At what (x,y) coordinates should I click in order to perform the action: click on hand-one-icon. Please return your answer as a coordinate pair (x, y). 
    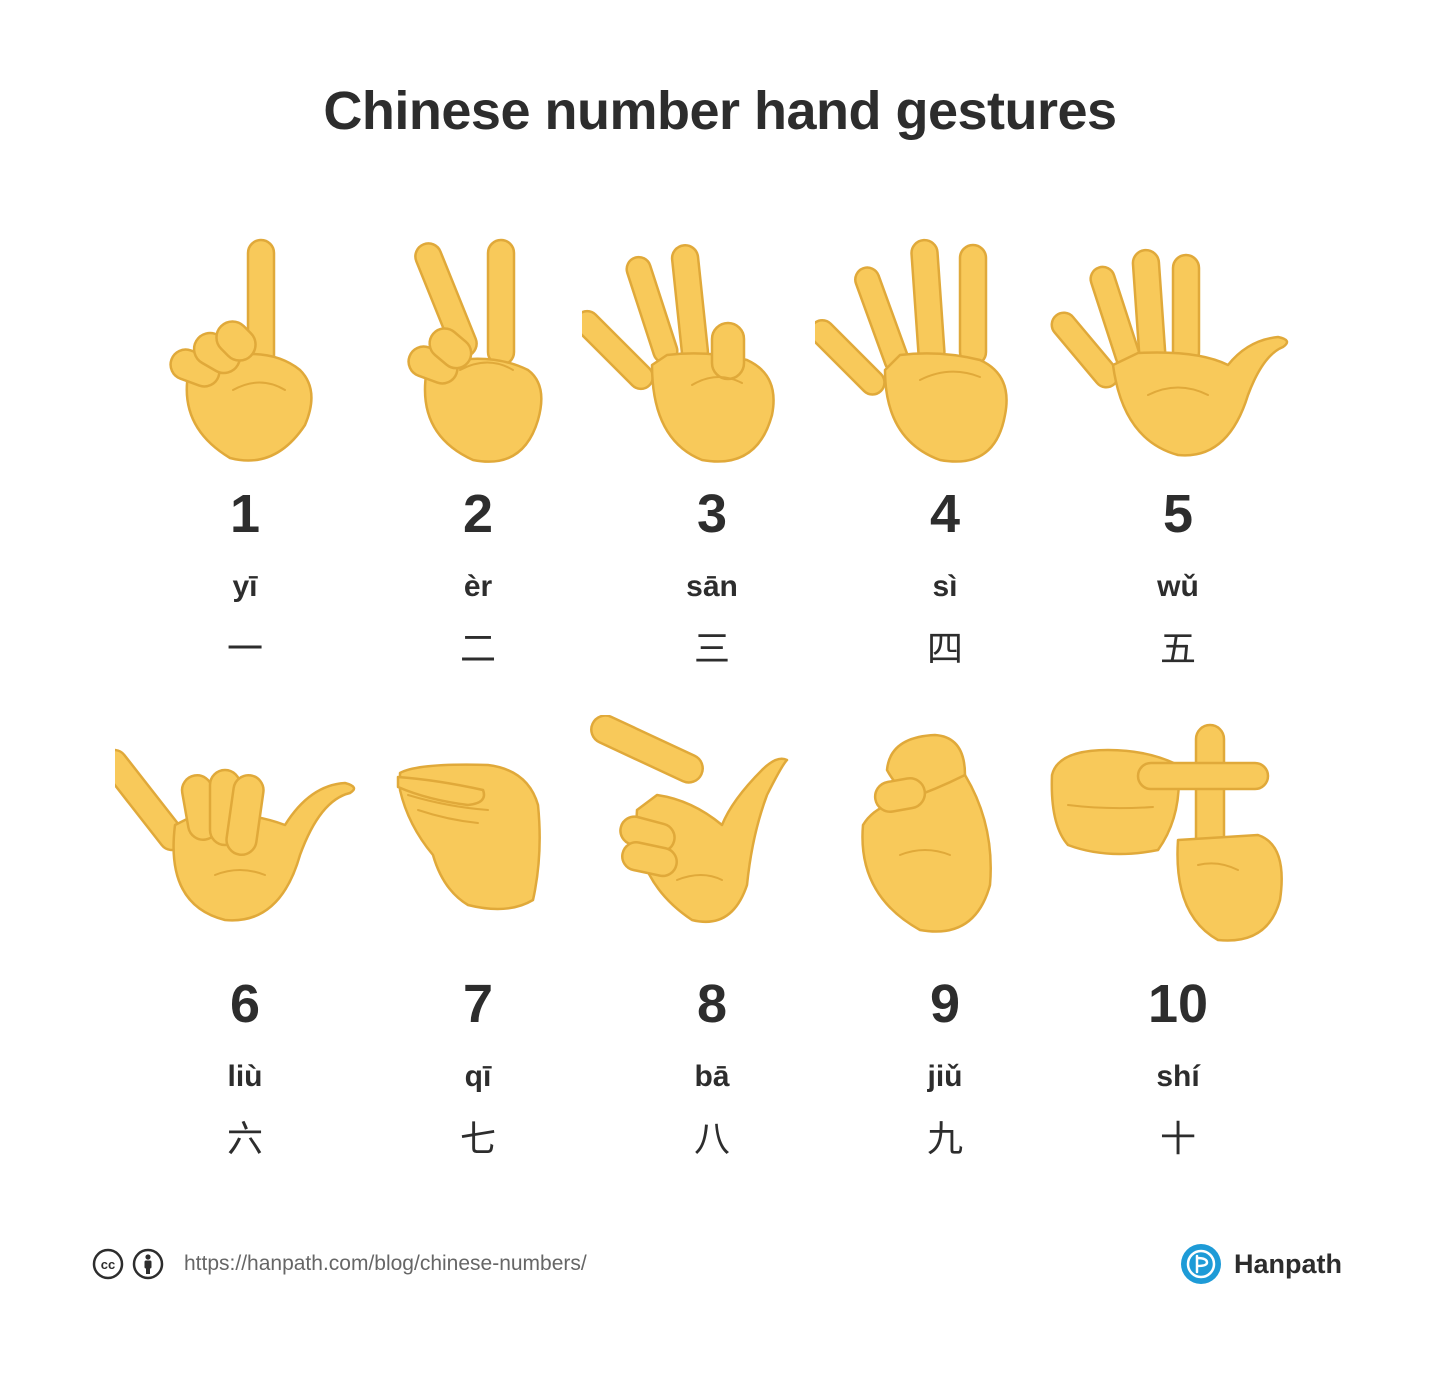
    Looking at the image, I should click on (241, 350).